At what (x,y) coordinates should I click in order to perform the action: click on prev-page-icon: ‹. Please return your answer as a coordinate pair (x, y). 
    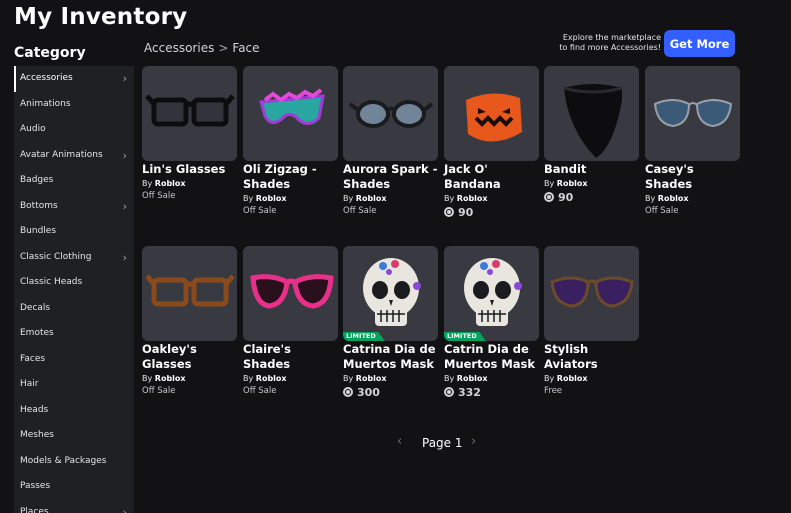
    Looking at the image, I should click on (399, 441).